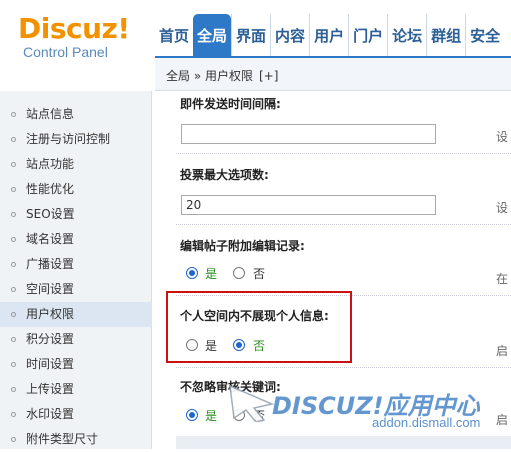 Image resolution: width=511 pixels, height=452 pixels. Describe the element at coordinates (426, 422) in the screenshot. I see `watermark-url: addon.dismall.com` at that location.